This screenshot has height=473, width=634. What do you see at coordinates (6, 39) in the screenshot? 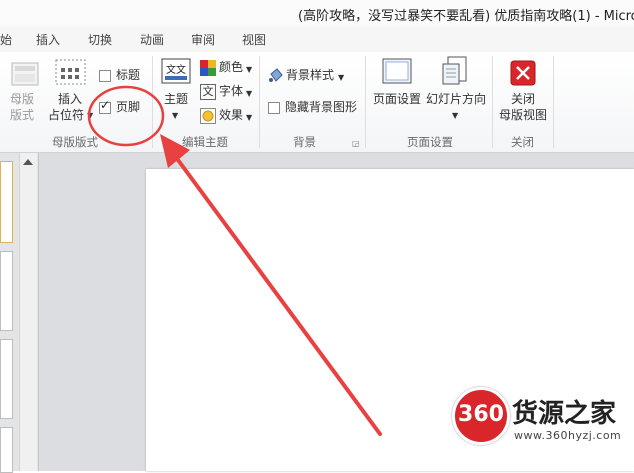
I see `tab-start: 始` at bounding box center [6, 39].